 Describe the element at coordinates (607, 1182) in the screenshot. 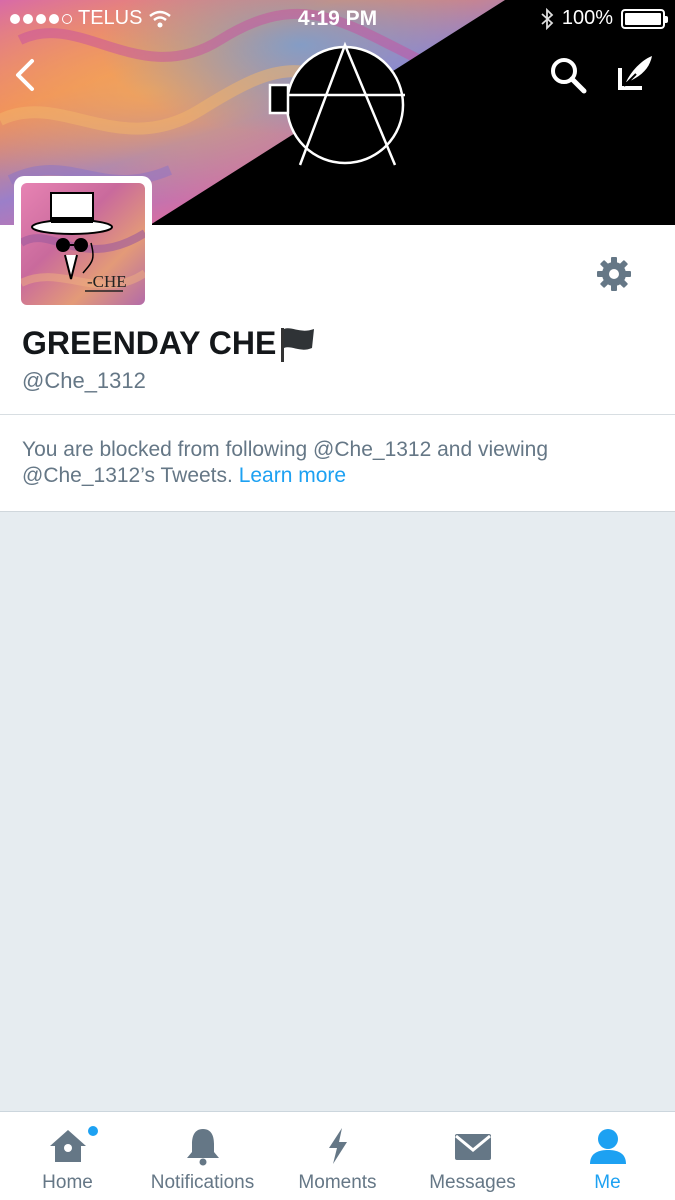

I see `tab-label: Me` at that location.